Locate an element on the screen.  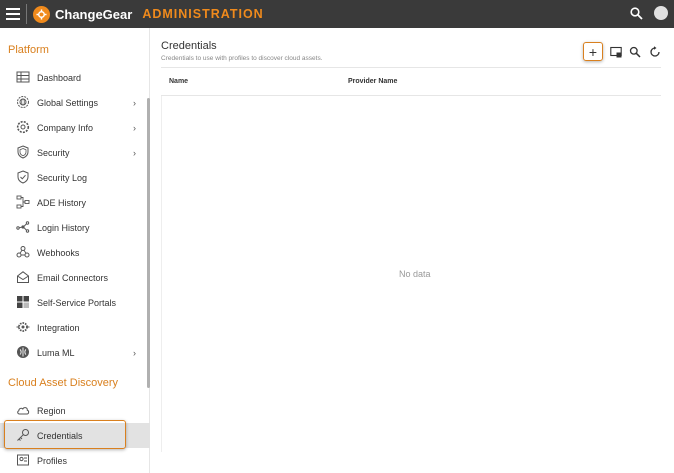
sidebar-item-luma-ml: Luma ML › is located at coordinates (75, 352).